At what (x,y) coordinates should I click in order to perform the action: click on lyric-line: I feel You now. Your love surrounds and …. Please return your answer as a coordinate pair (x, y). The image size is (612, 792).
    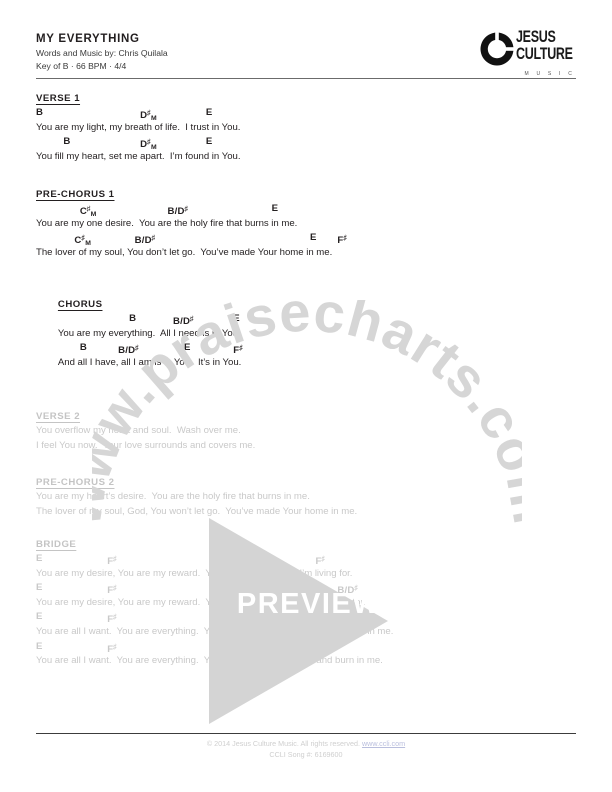
    Looking at the image, I should click on (146, 445).